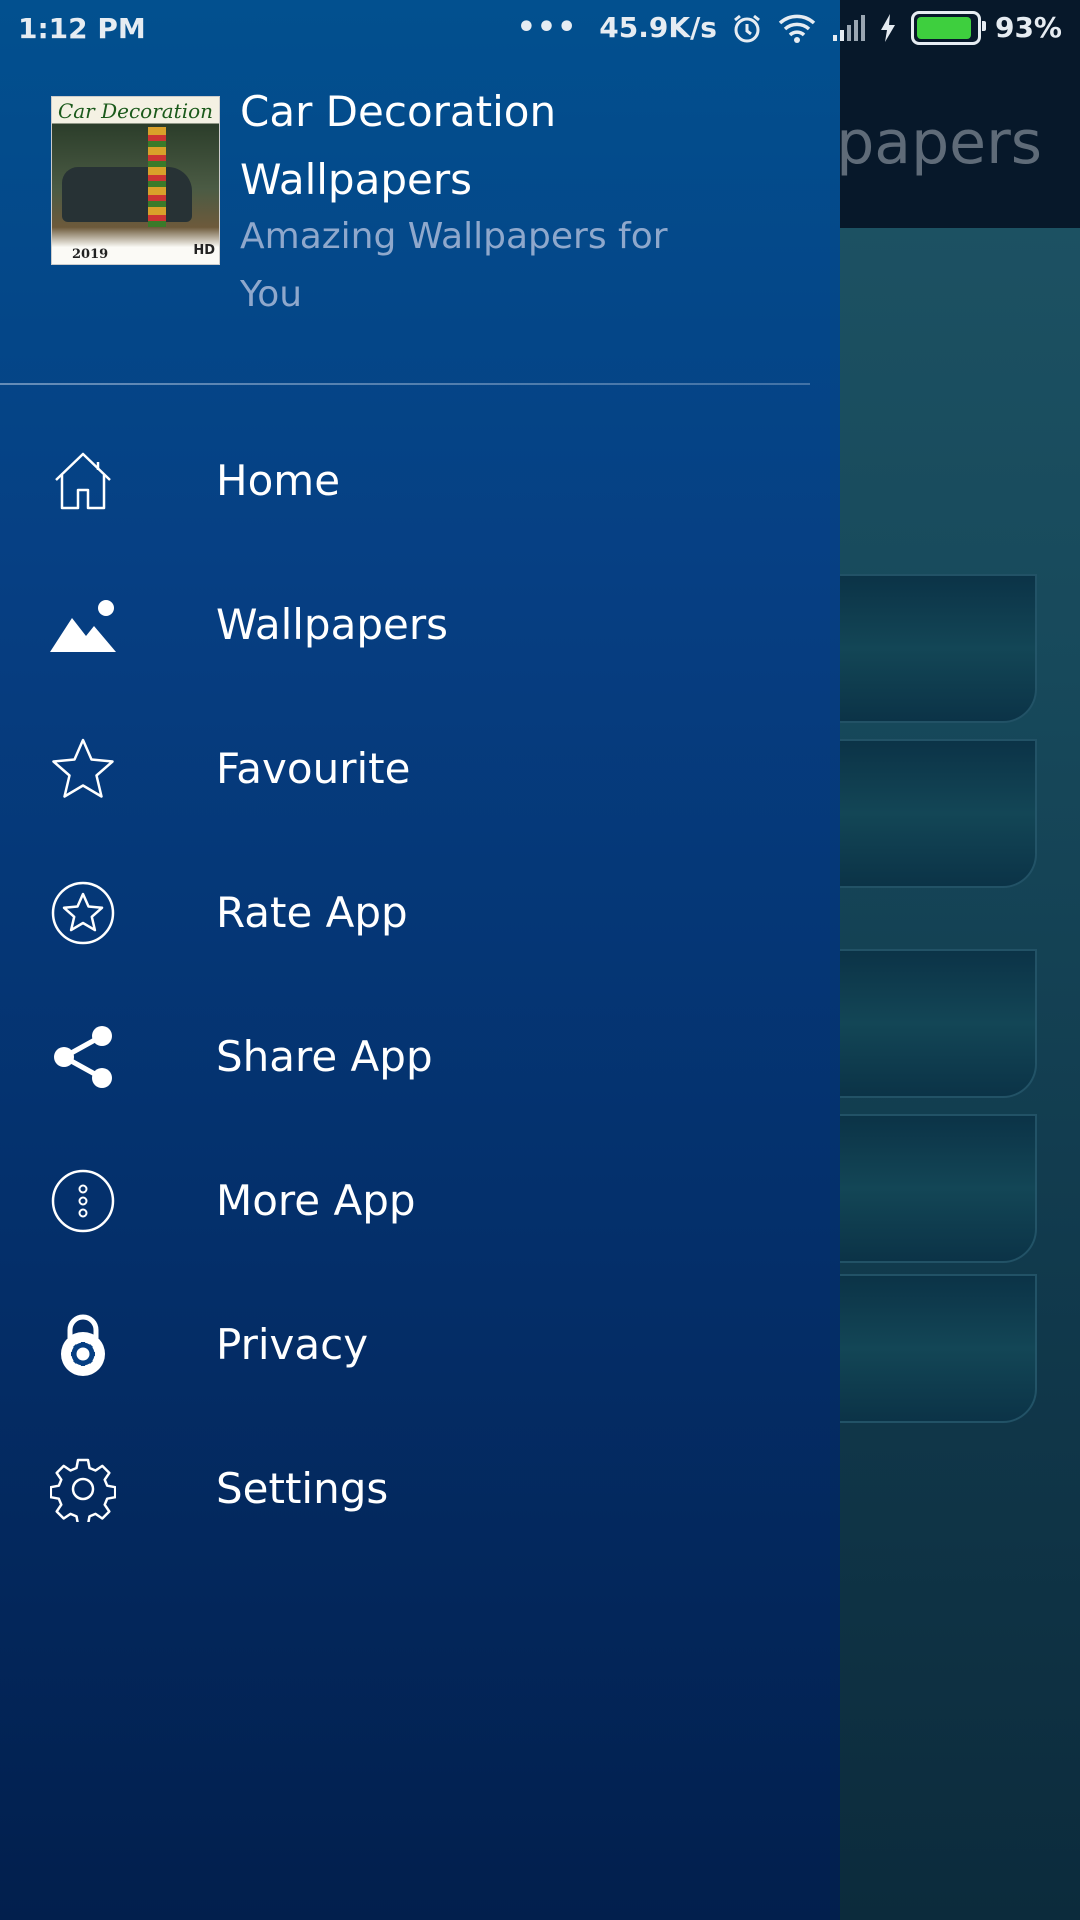 This screenshot has height=1920, width=1080. I want to click on logo-flower-garland, so click(157, 177).